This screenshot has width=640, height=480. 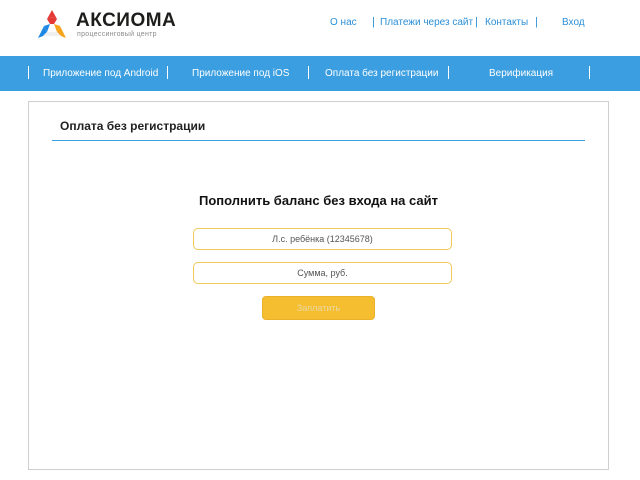 What do you see at coordinates (322, 239) in the screenshot?
I see `account-number-input` at bounding box center [322, 239].